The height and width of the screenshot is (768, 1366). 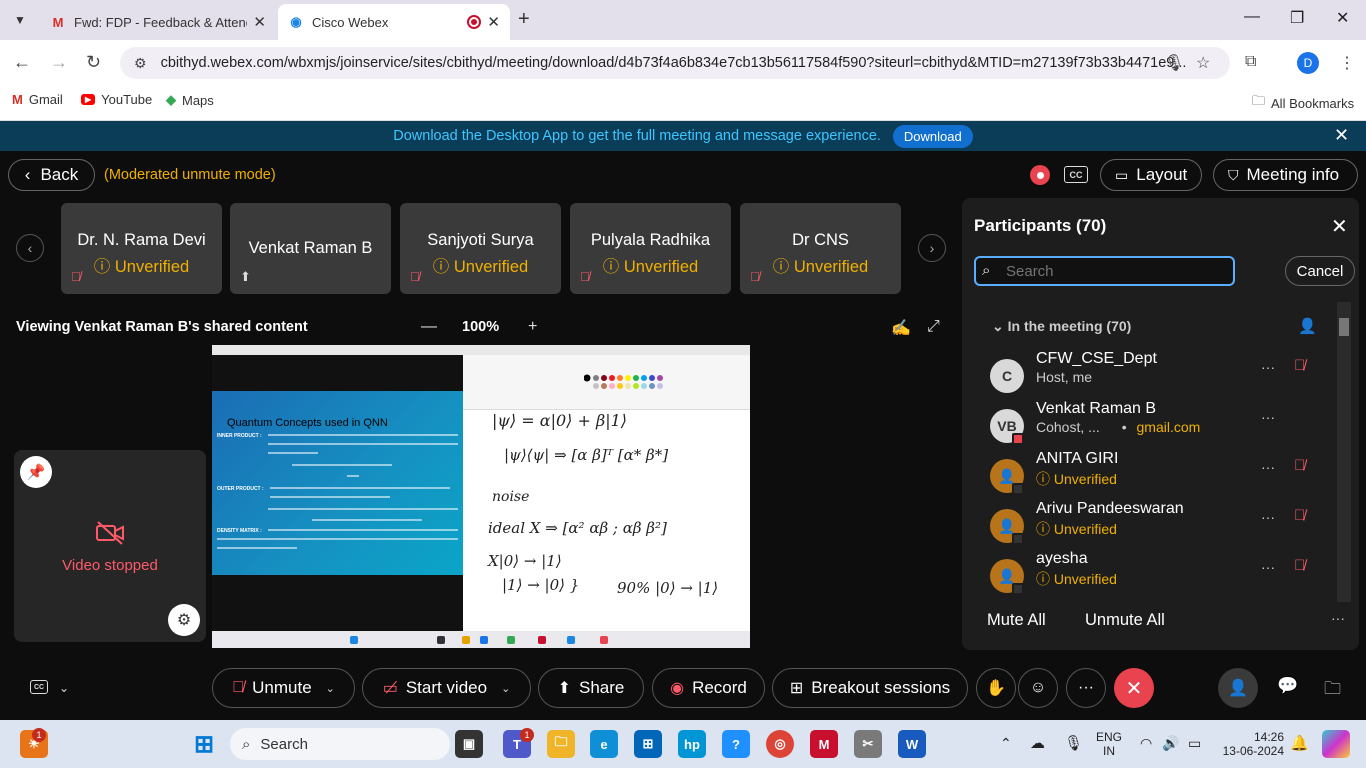 I want to click on file-explorer-icon: 🗀, so click(x=561, y=744).